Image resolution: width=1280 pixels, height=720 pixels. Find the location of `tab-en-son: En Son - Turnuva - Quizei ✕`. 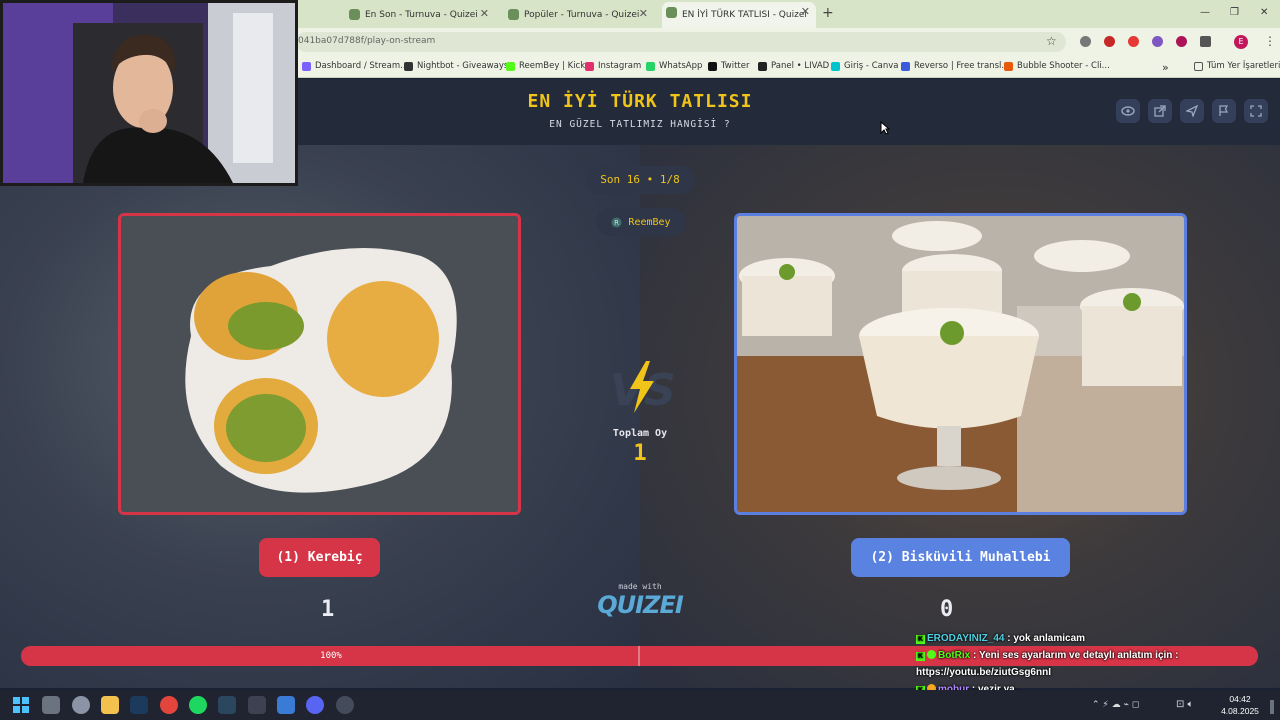

tab-en-son: En Son - Turnuva - Quizei ✕ is located at coordinates (420, 15).